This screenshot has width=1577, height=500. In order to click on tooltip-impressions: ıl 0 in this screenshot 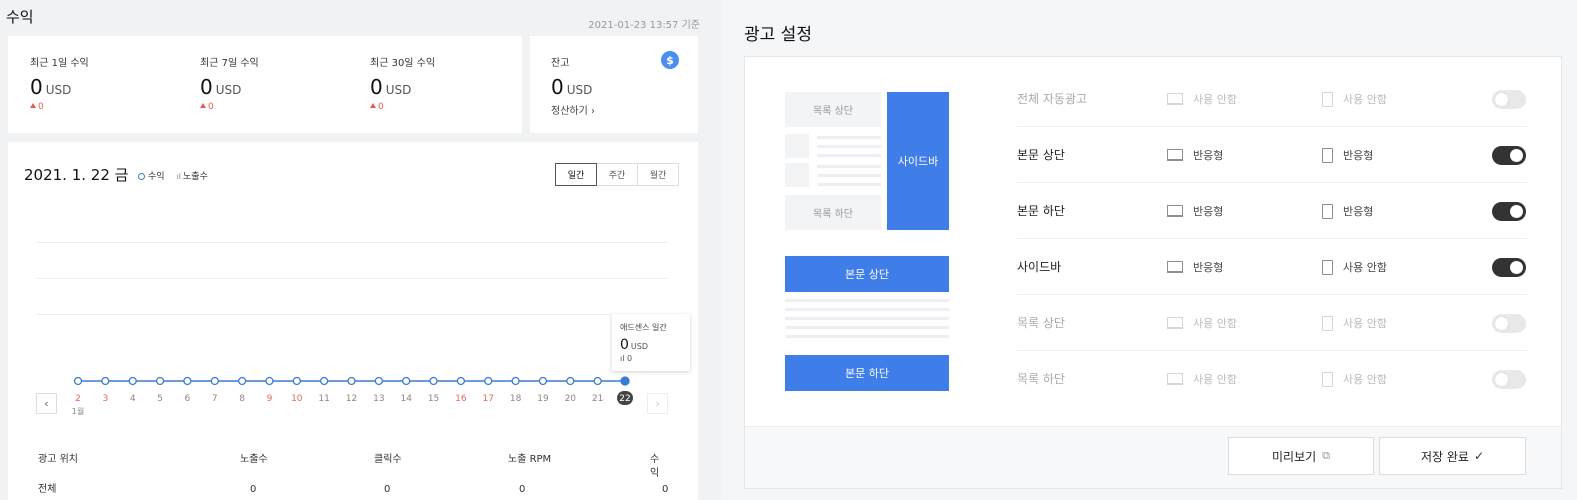, I will do `click(626, 358)`.